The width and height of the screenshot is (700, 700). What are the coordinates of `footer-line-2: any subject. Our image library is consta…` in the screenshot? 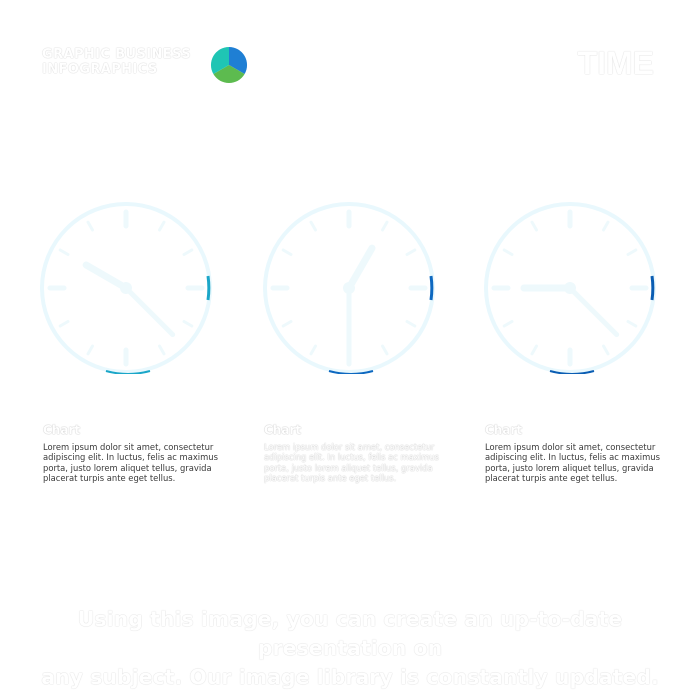 It's located at (350, 677).